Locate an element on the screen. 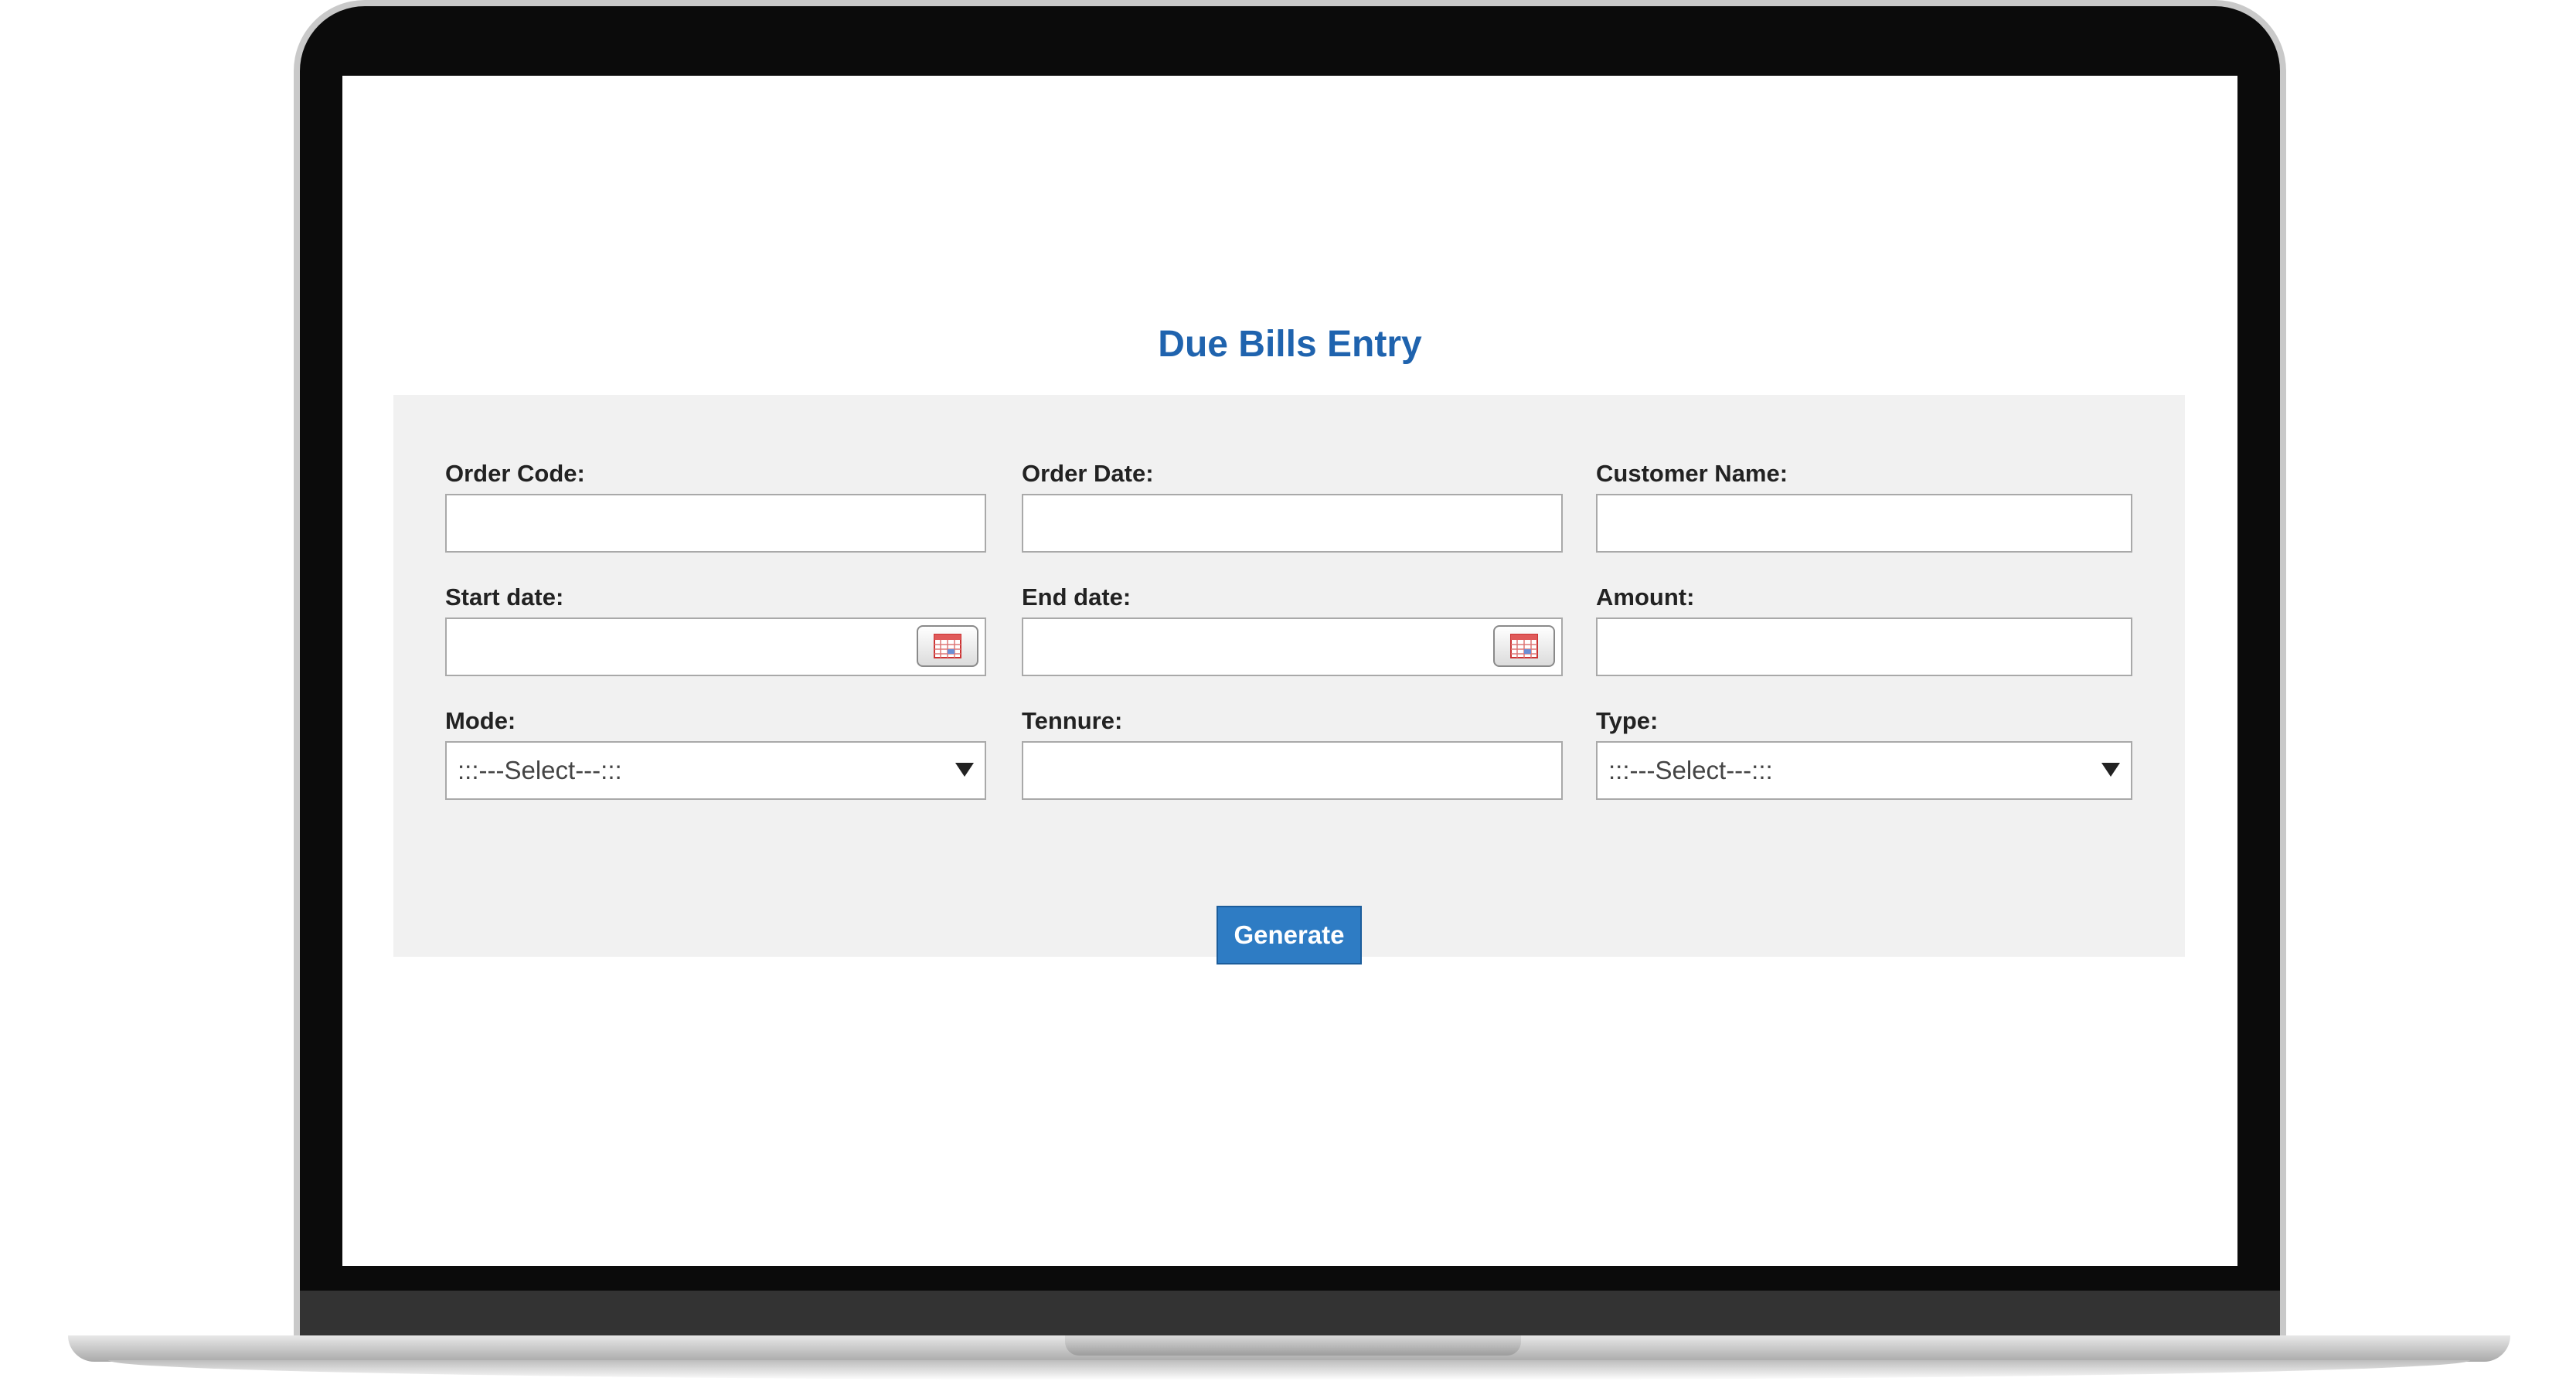 The image size is (2576, 1388). end-date-calendar-button is located at coordinates (1524, 646).